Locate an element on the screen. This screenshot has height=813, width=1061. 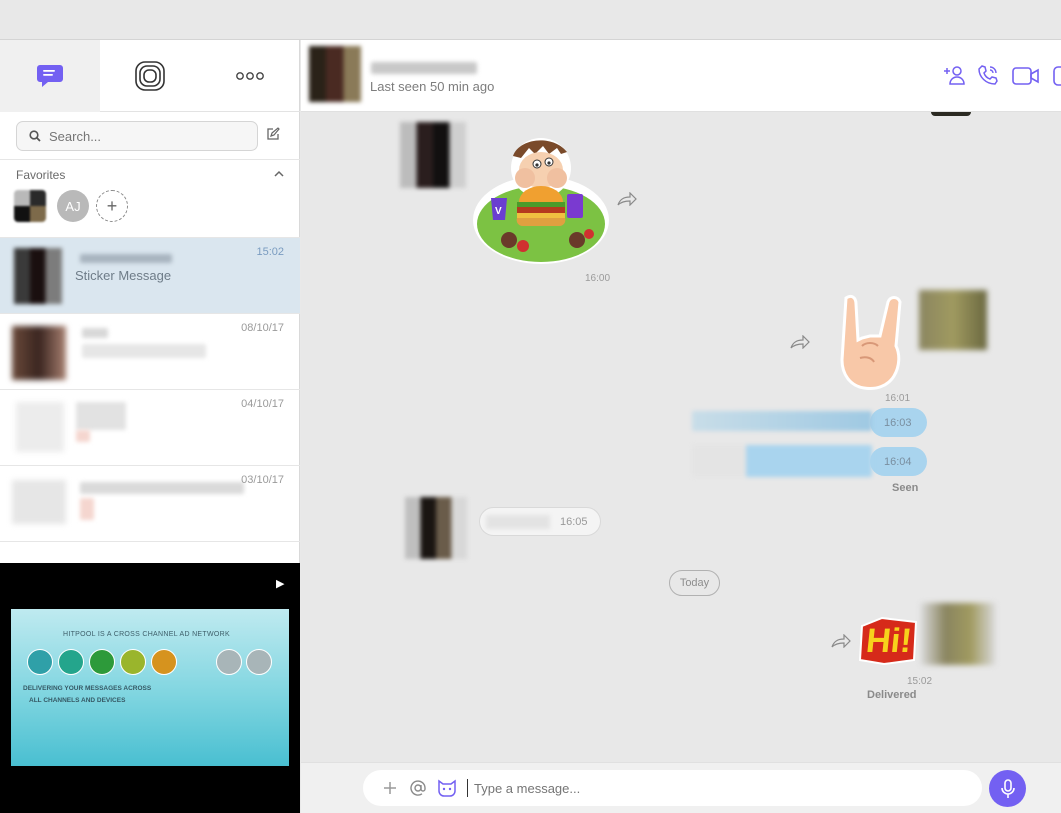
video-call-icon is located at coordinates (1026, 76).